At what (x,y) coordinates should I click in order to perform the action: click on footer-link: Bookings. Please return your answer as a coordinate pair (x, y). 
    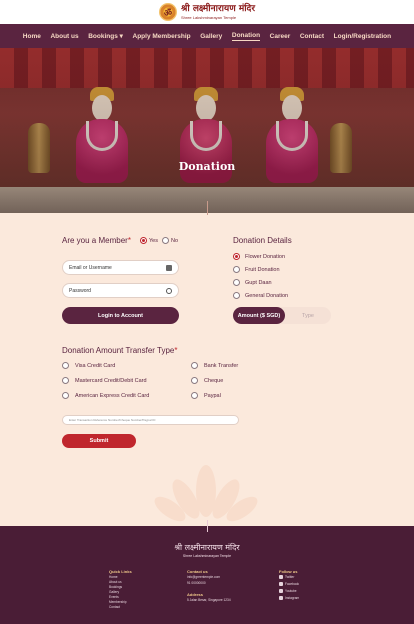
    Looking at the image, I should click on (115, 587).